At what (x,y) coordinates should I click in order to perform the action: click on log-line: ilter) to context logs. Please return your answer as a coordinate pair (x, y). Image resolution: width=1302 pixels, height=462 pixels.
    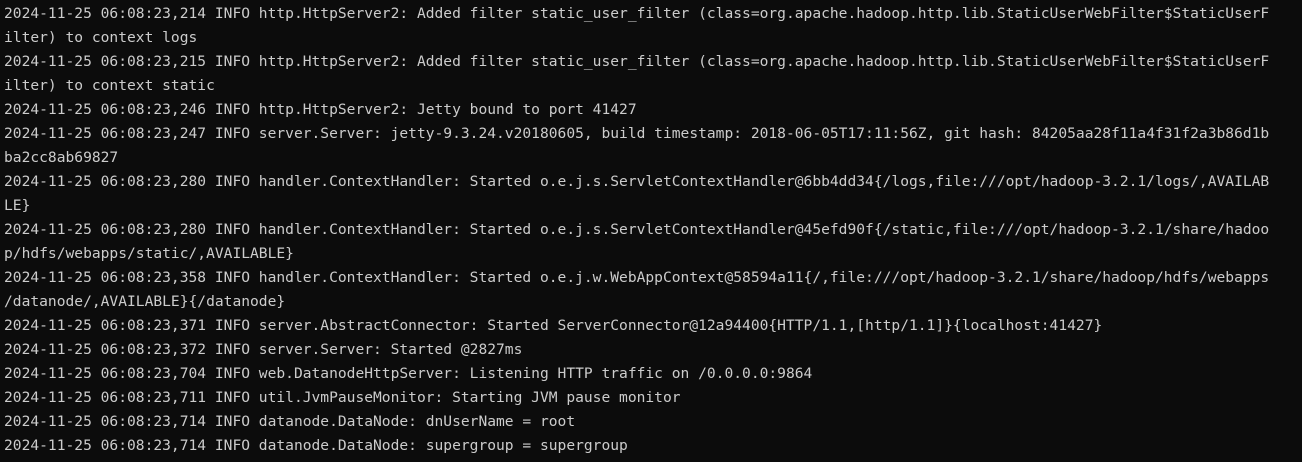
    Looking at the image, I should click on (101, 37).